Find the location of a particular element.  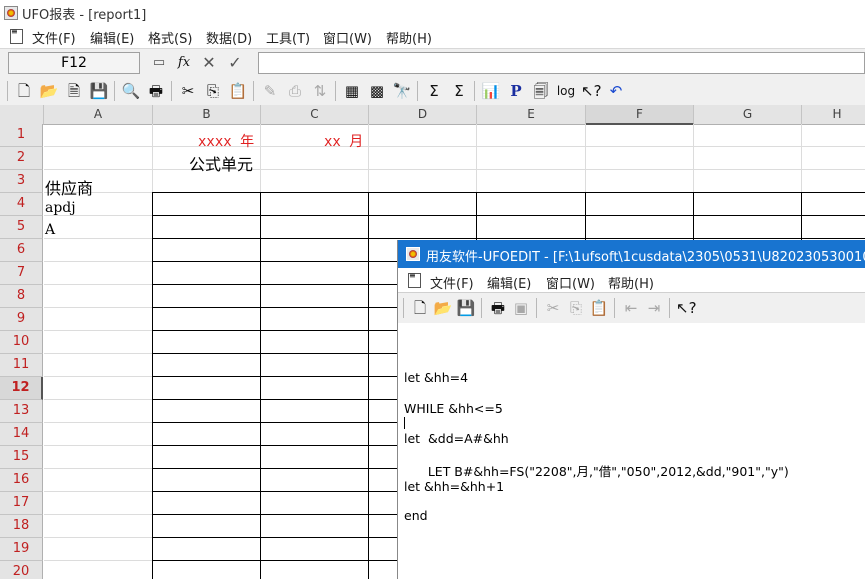

preview-icon: ▣ is located at coordinates (521, 308).